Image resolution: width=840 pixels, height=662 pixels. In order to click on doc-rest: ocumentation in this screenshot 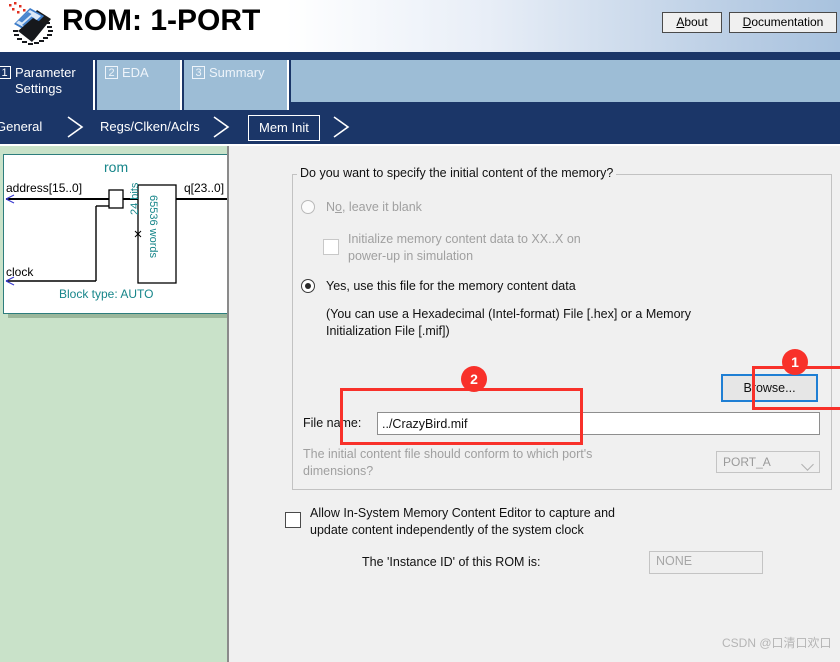, I will do `click(787, 22)`.